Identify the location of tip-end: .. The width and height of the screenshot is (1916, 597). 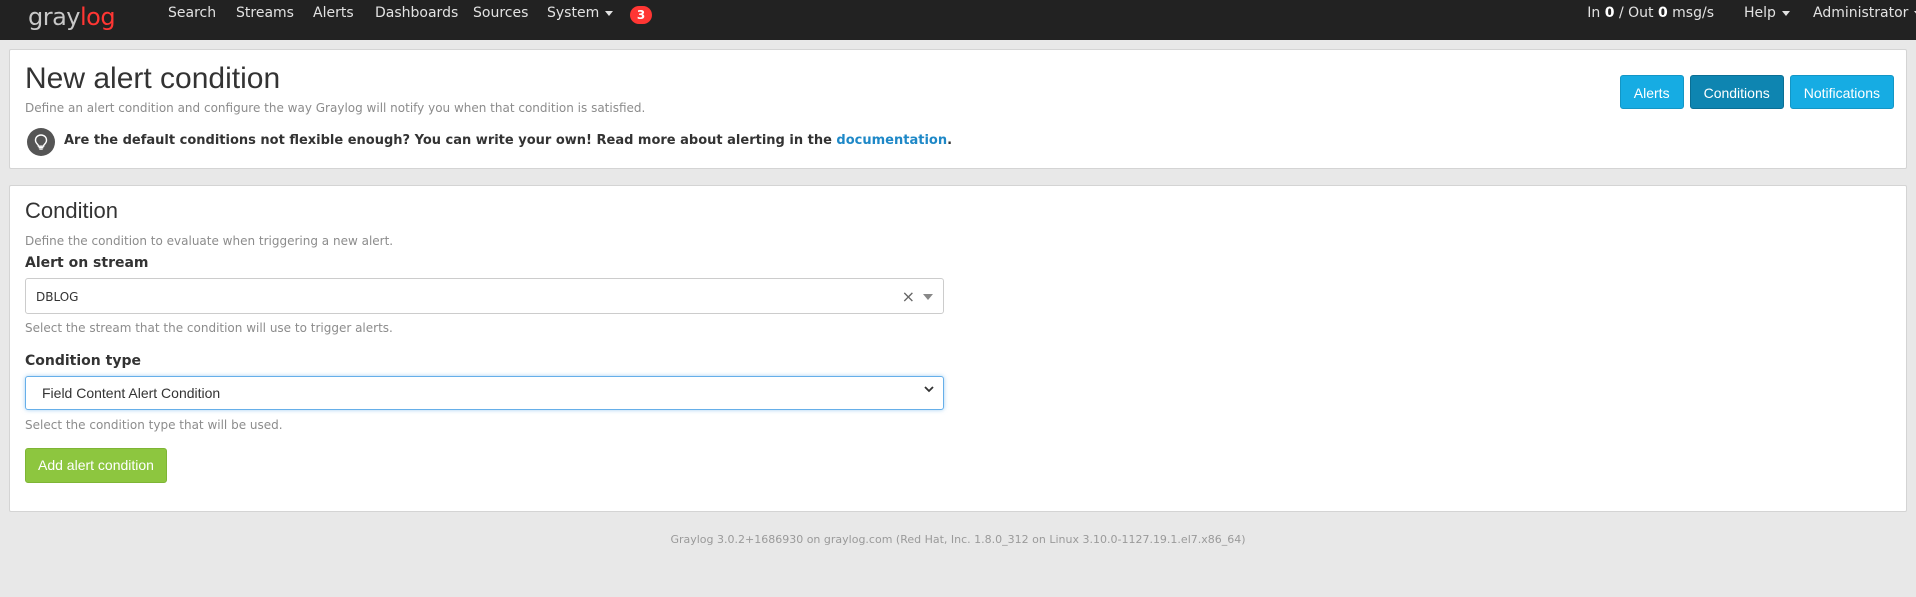
(950, 140).